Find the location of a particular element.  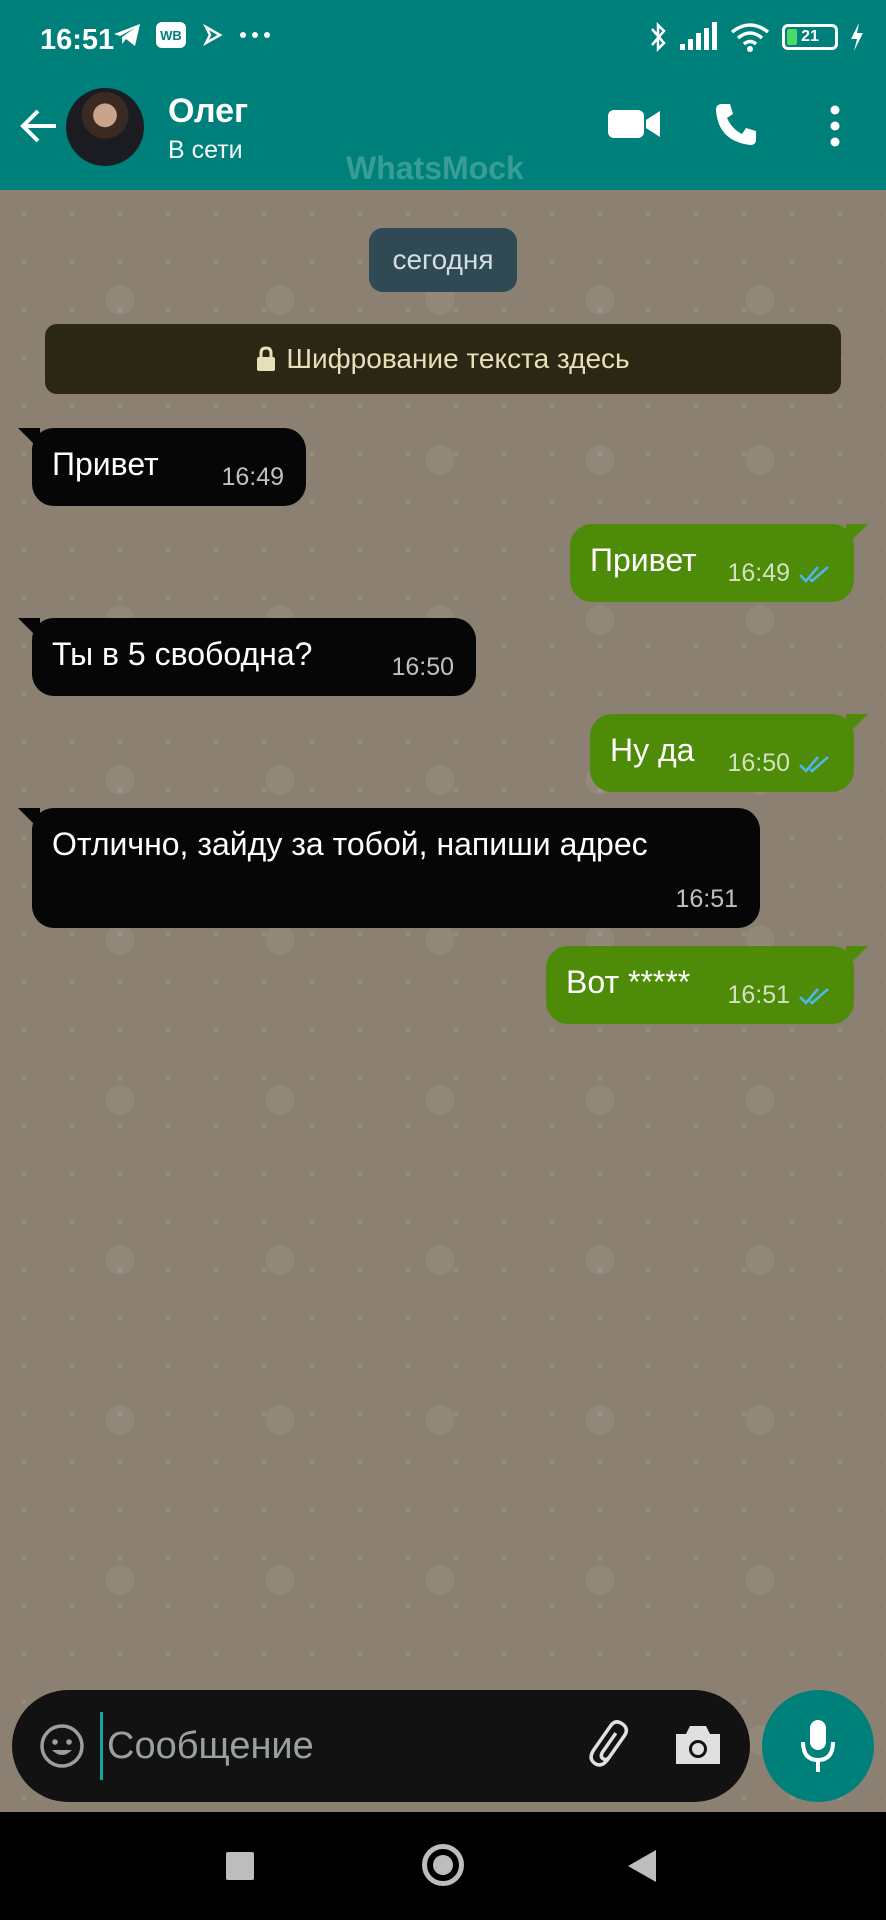

camera-icon is located at coordinates (698, 1745).